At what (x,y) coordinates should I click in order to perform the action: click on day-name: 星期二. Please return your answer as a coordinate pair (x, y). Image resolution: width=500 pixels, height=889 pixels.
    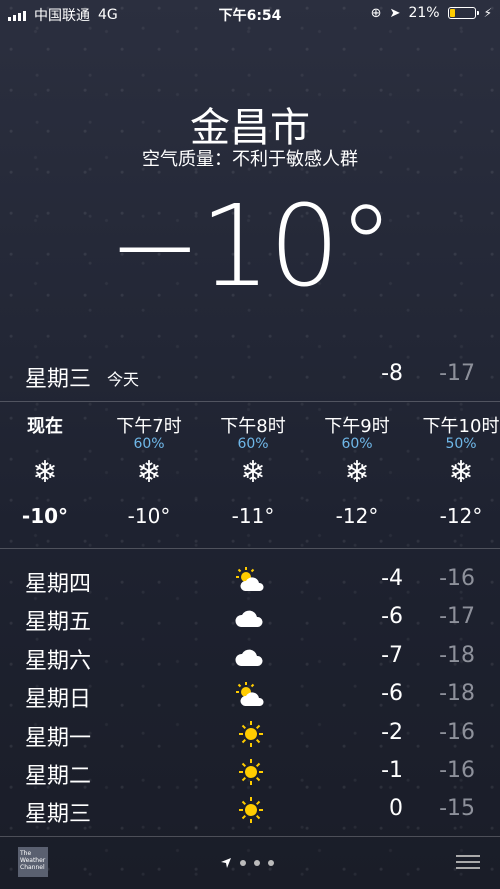
    Looking at the image, I should click on (58, 776).